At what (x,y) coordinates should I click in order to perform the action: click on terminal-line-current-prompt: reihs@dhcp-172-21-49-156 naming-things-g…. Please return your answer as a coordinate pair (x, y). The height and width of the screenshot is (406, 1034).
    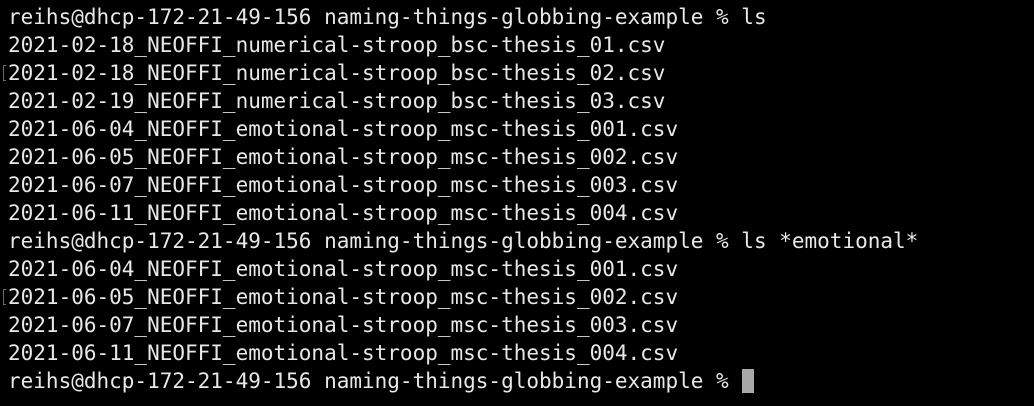
    Looking at the image, I should click on (521, 381).